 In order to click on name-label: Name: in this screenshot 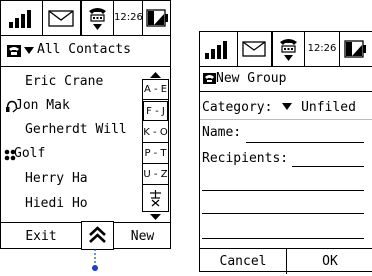, I will do `click(222, 132)`.